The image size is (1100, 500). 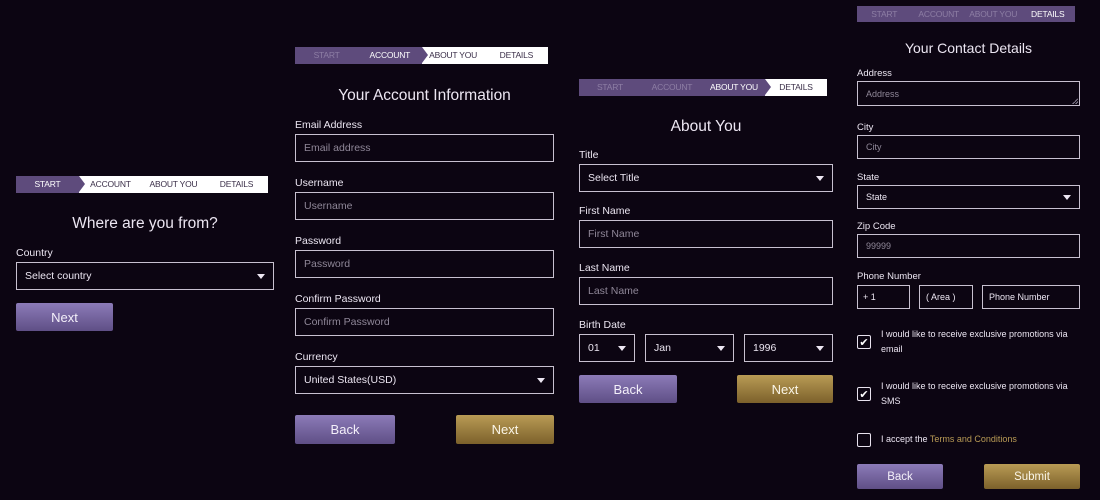 What do you see at coordinates (602, 325) in the screenshot?
I see `birth-date-label: Birth Date` at bounding box center [602, 325].